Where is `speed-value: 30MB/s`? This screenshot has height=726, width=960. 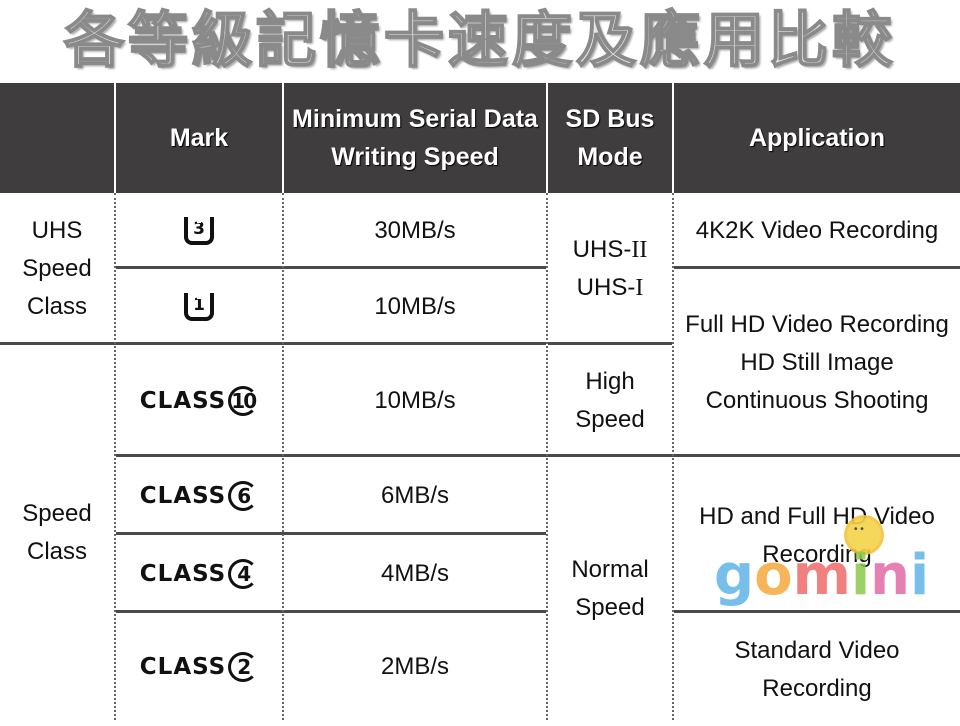
speed-value: 30MB/s is located at coordinates (415, 230).